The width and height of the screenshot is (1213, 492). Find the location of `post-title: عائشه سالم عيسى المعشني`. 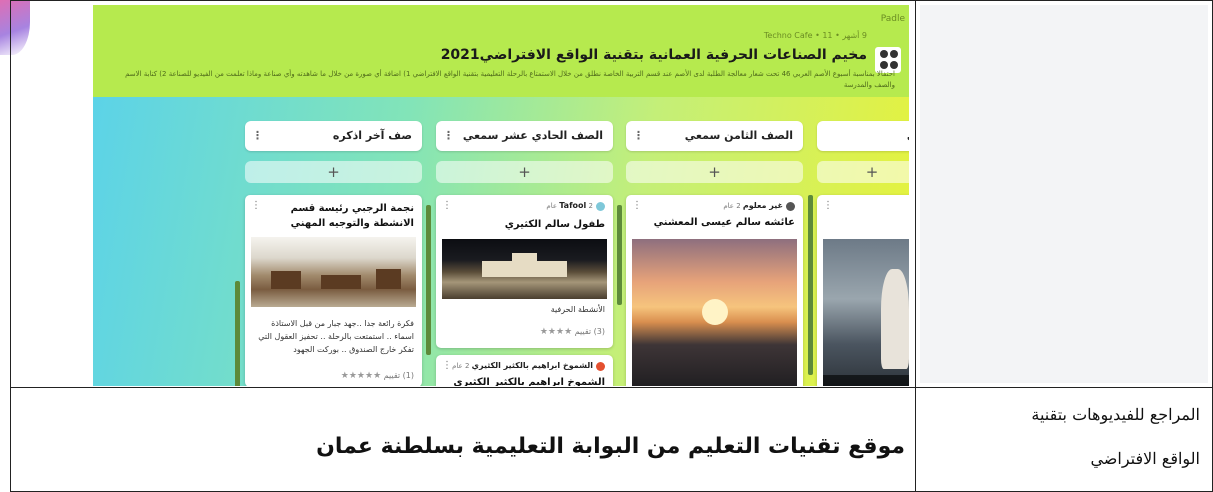

post-title: عائشه سالم عيسى المعشني is located at coordinates (724, 222).